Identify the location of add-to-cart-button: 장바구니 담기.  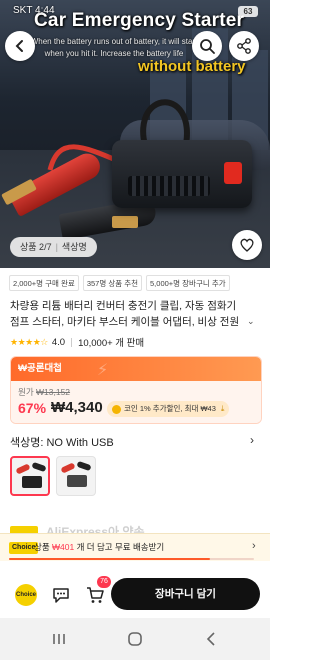
(185, 594).